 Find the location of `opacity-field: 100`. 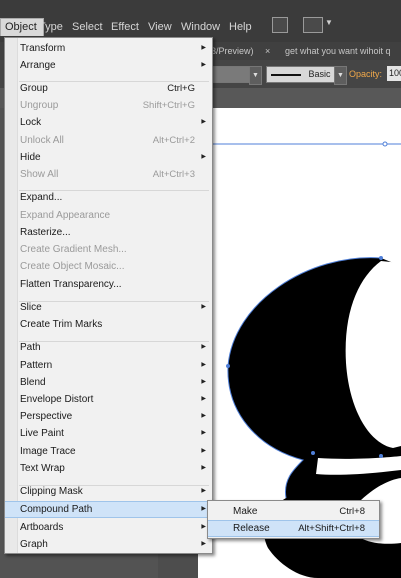

opacity-field: 100 is located at coordinates (394, 73).